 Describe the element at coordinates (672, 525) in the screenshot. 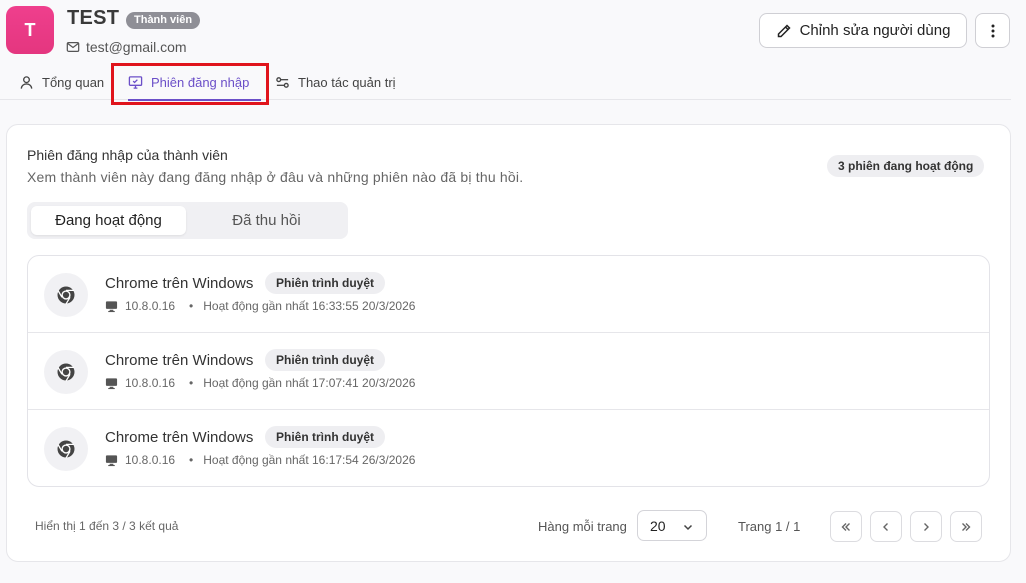

I see `rows-per-page-select: 20` at that location.